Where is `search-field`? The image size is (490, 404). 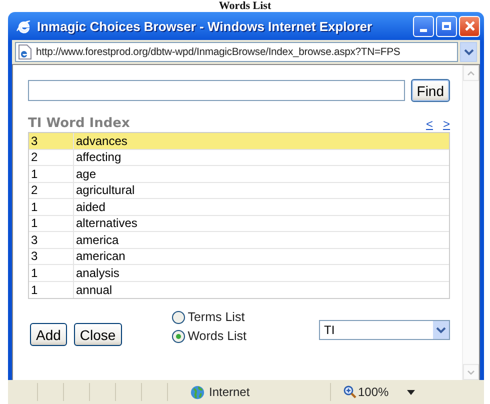
search-field is located at coordinates (216, 90).